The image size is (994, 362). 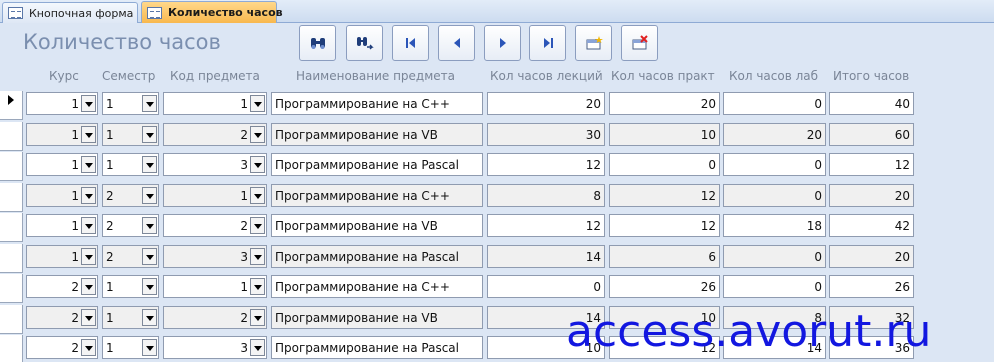 What do you see at coordinates (871, 286) in the screenshot?
I see `total-hours-field: 26` at bounding box center [871, 286].